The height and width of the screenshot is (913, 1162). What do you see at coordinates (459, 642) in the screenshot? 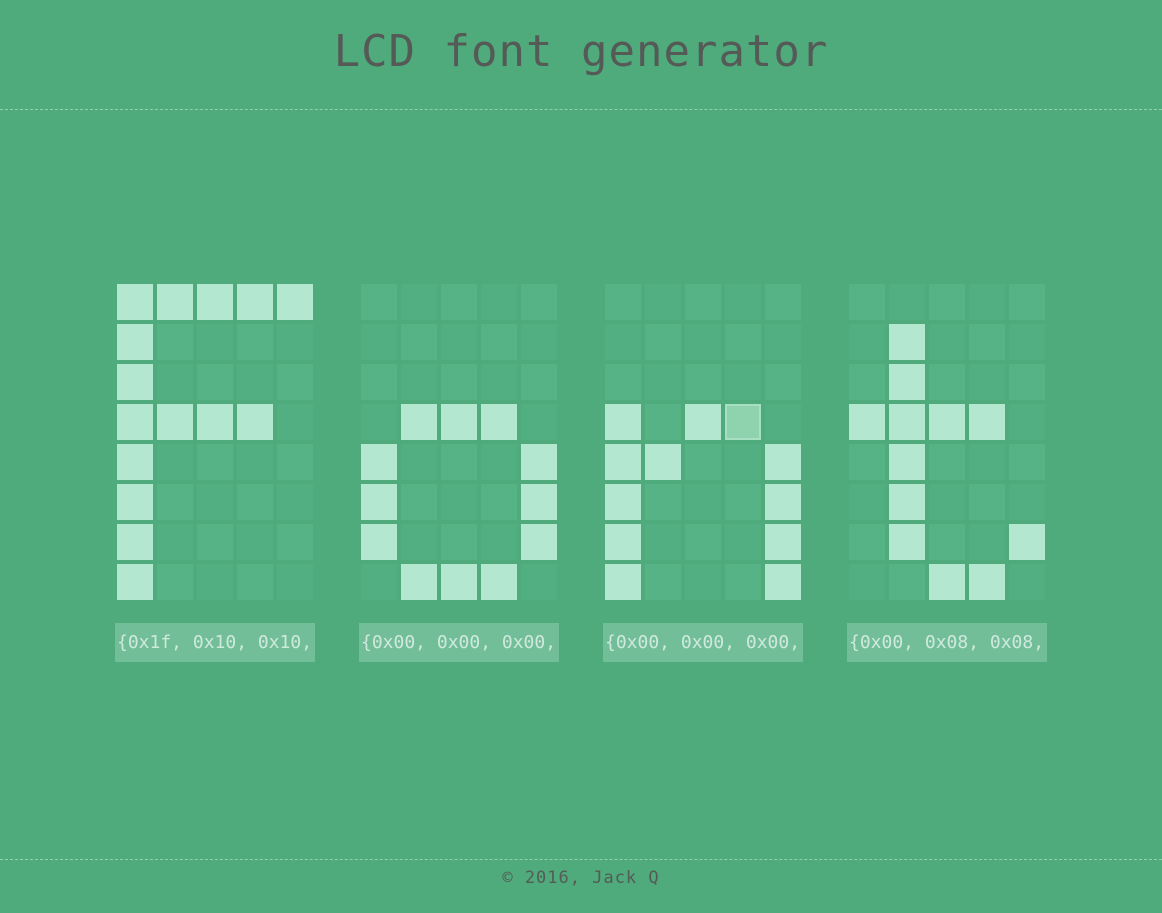
I see `glyph-2-hex-code-field` at bounding box center [459, 642].